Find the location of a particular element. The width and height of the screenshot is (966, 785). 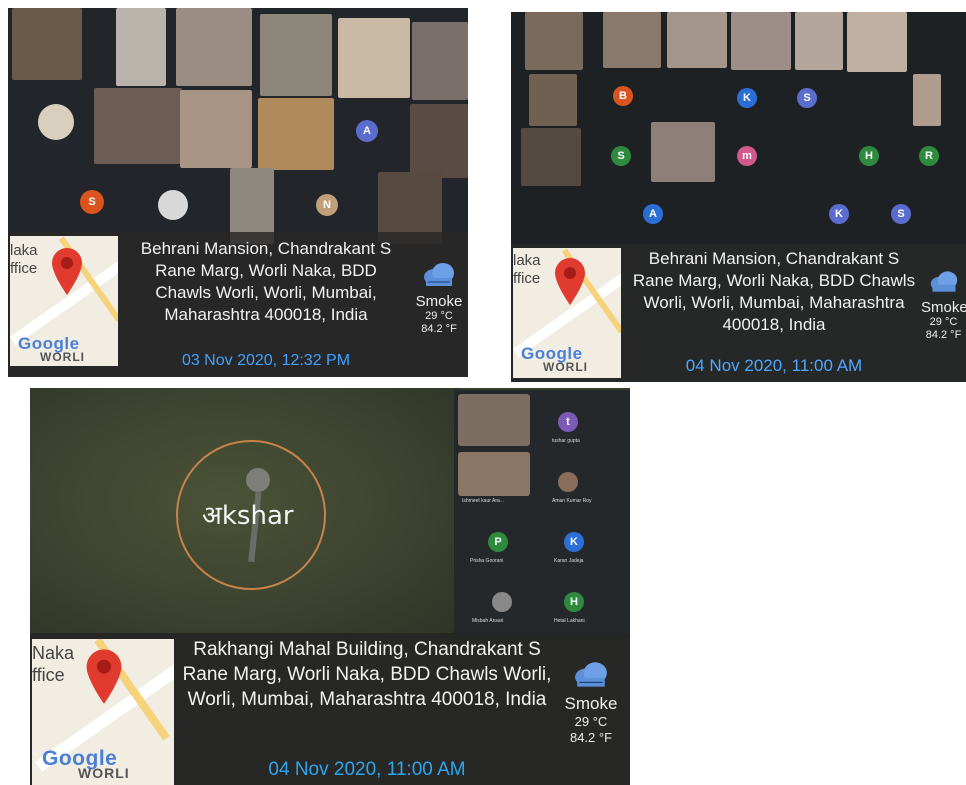

speaker-name: अkshar is located at coordinates (248, 516).